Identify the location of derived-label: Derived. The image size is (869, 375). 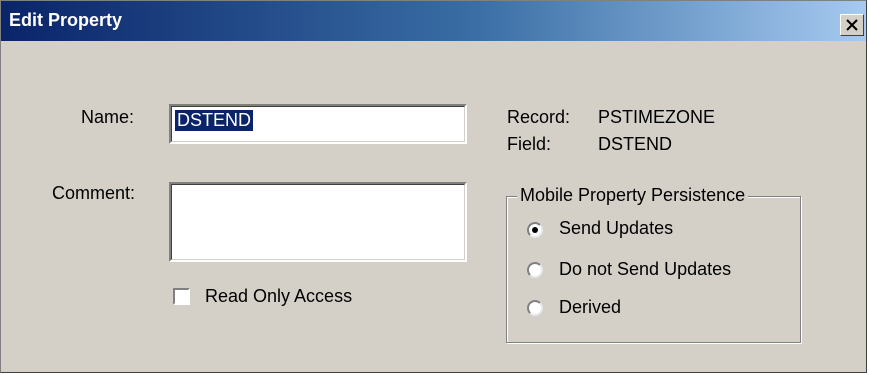
(590, 307).